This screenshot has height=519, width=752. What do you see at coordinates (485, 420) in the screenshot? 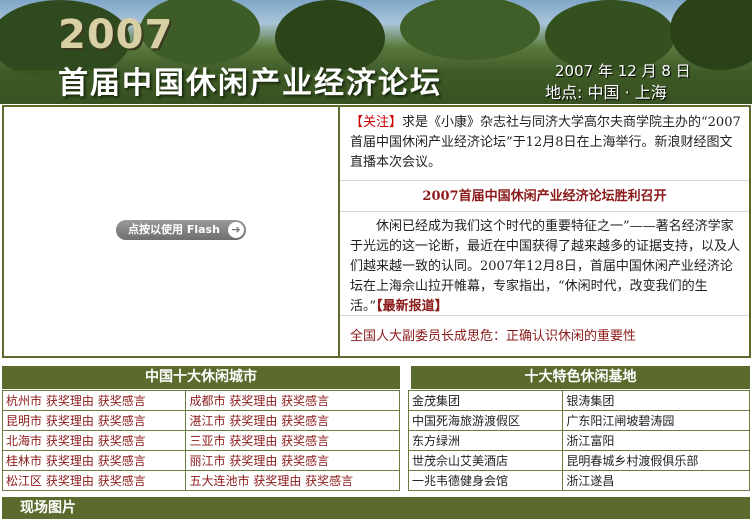
I see `base-cell: 中国死海旅游渡假区` at bounding box center [485, 420].